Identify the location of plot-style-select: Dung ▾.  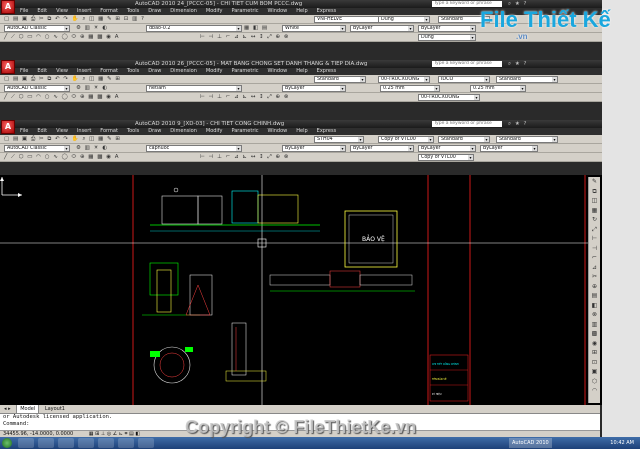
(447, 37).